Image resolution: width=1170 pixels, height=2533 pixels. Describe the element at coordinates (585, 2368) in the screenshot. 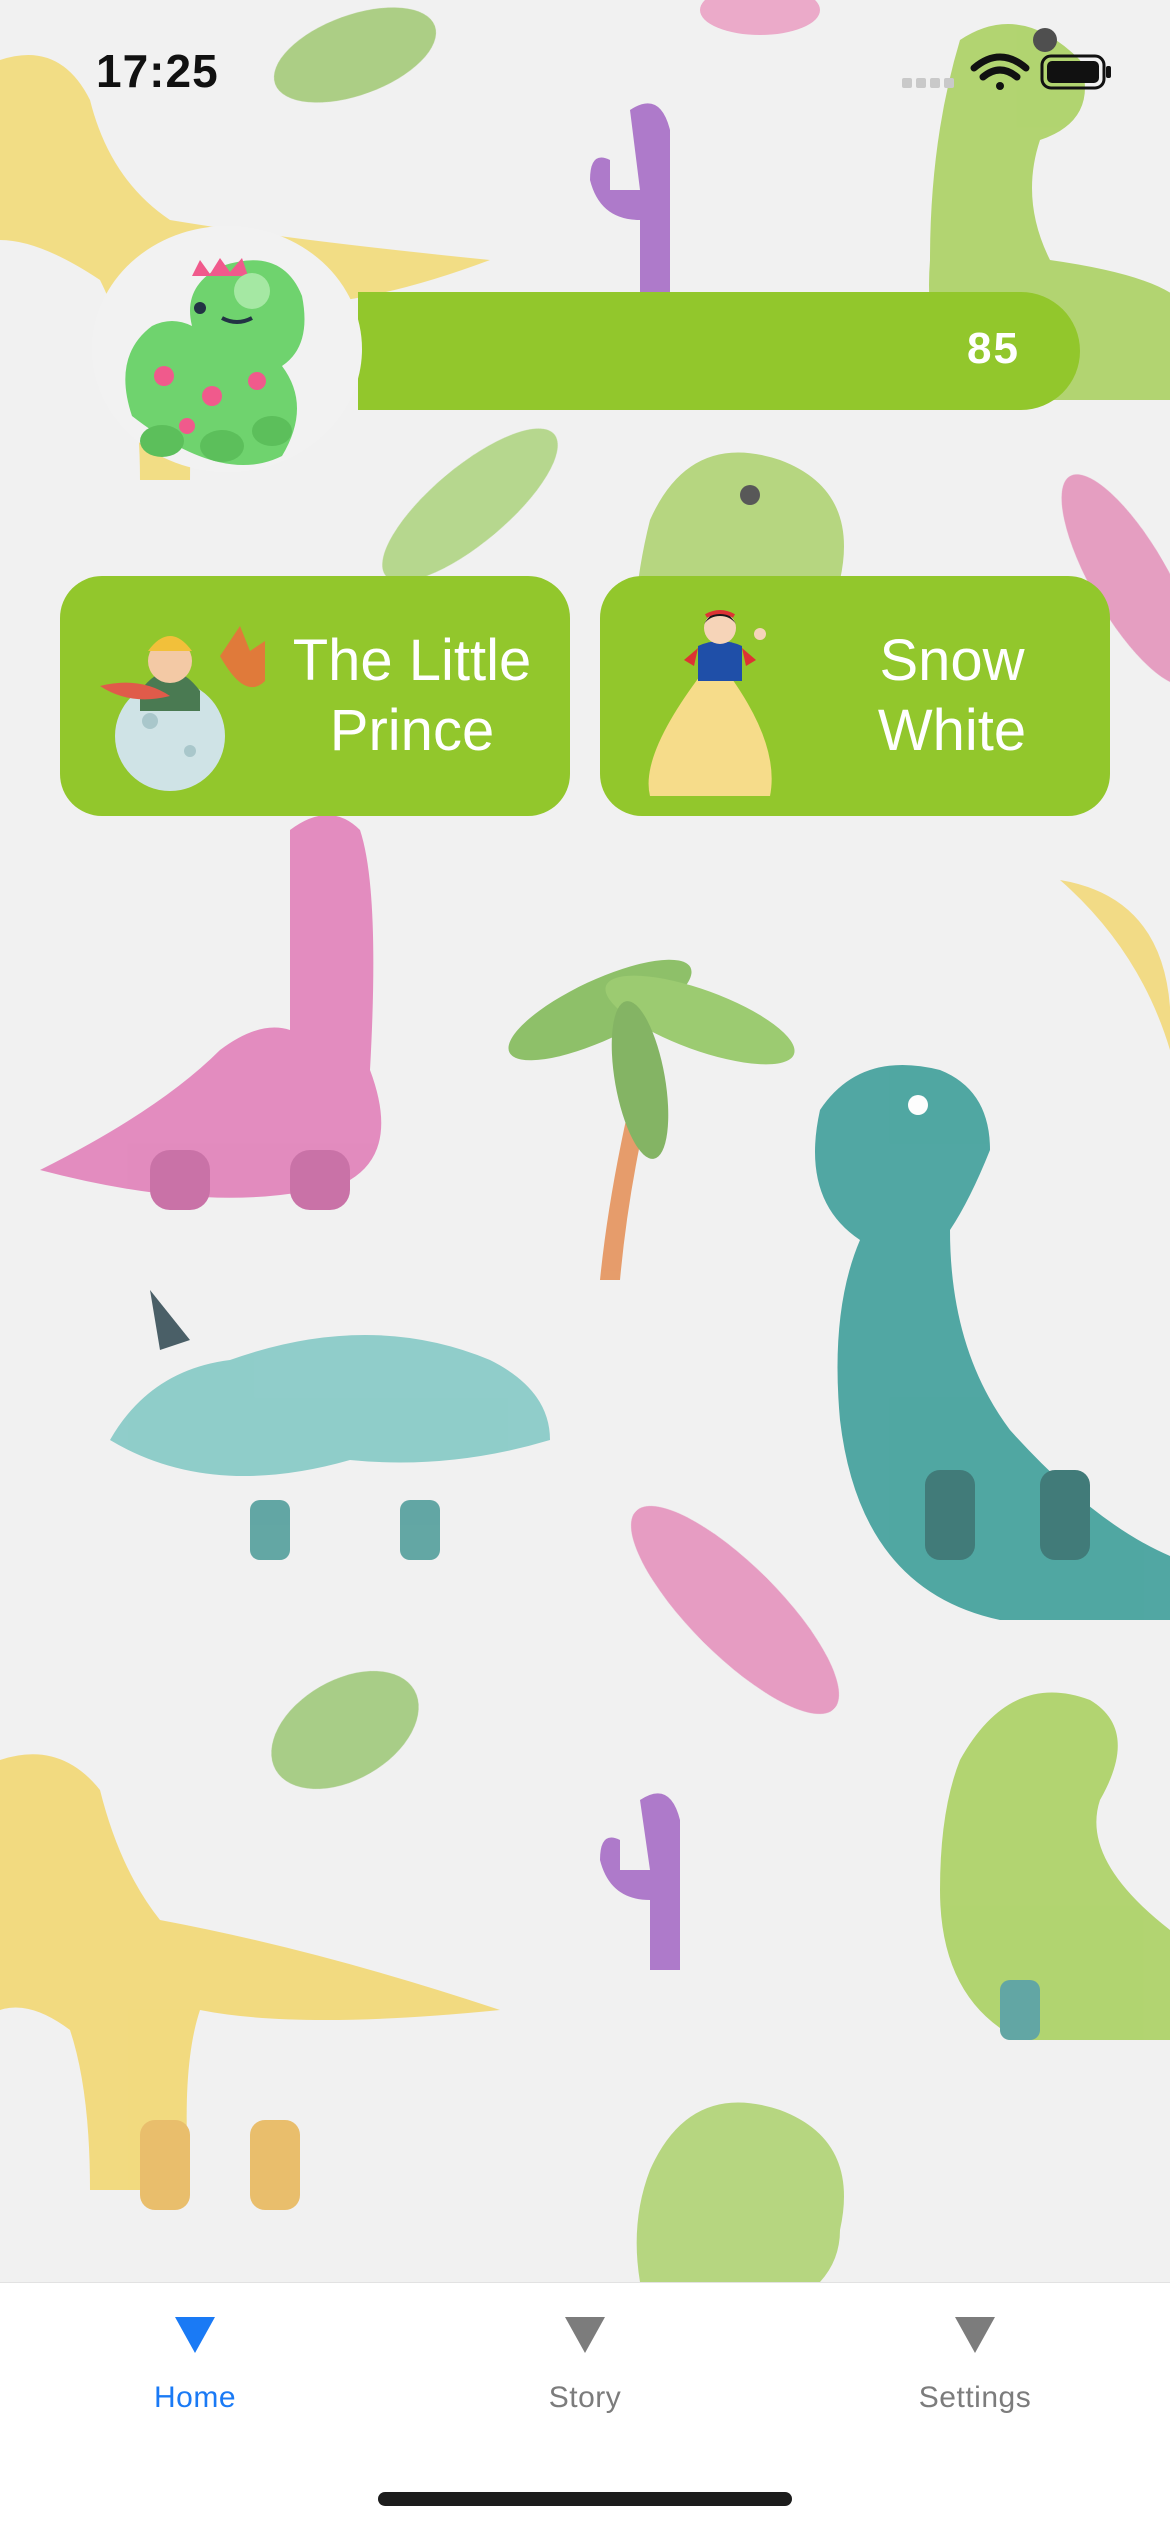

I see `tab-story: Story` at that location.